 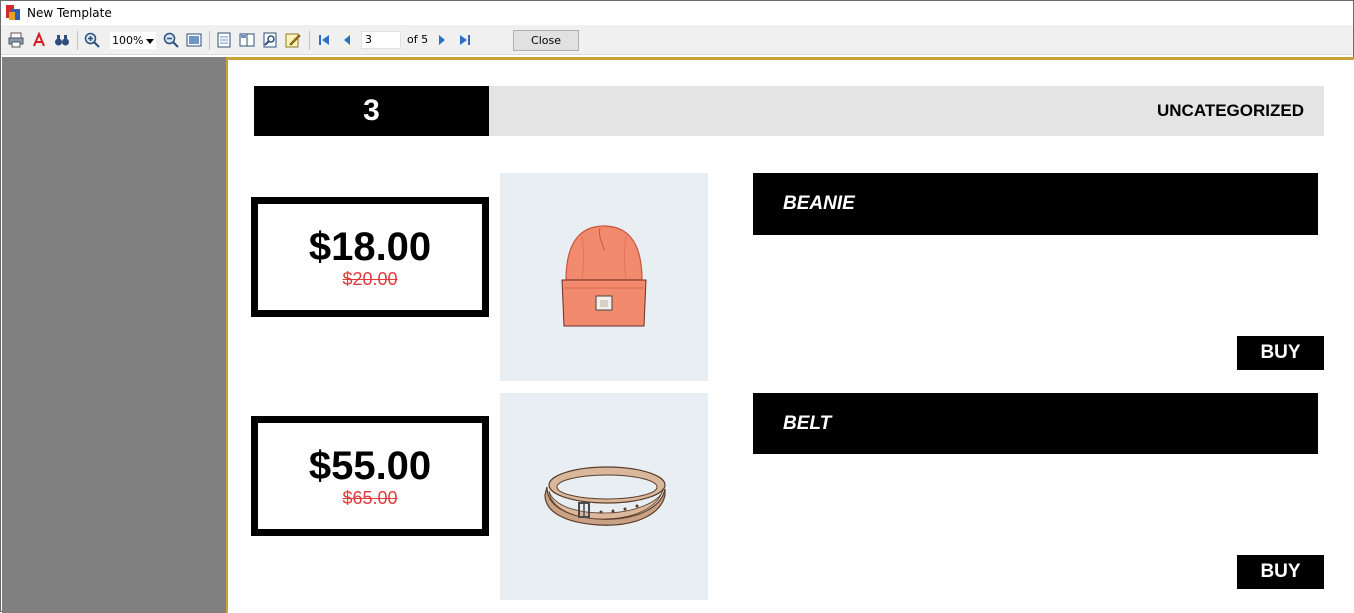 I want to click on print-icon, so click(x=16, y=40).